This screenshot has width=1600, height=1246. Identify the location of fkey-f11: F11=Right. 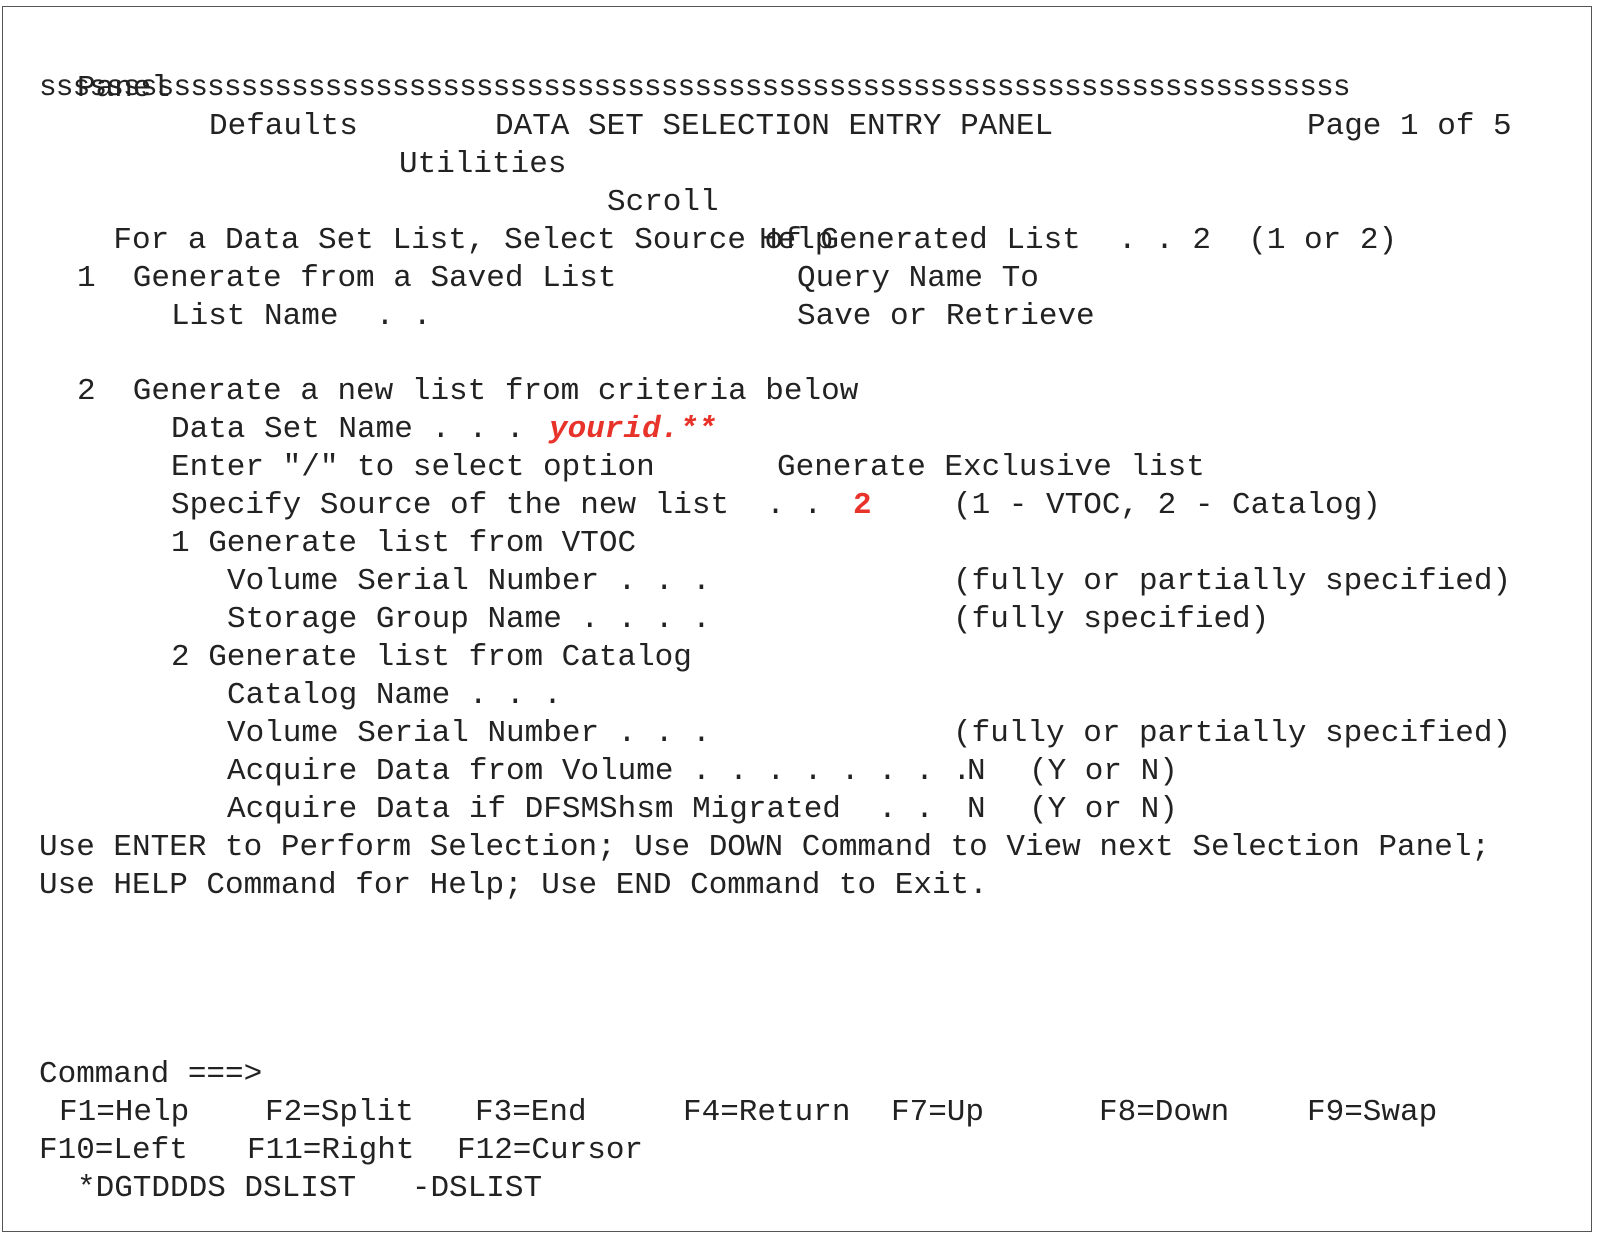
(330, 1151).